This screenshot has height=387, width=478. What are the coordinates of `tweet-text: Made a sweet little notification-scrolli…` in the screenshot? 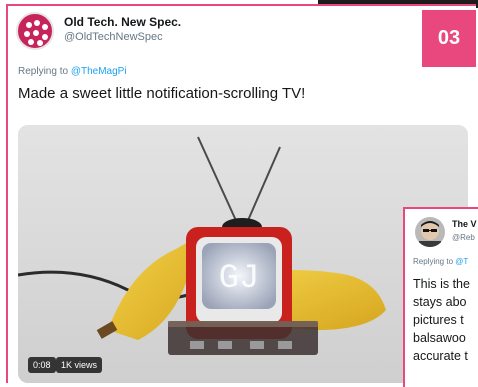 It's located at (162, 93).